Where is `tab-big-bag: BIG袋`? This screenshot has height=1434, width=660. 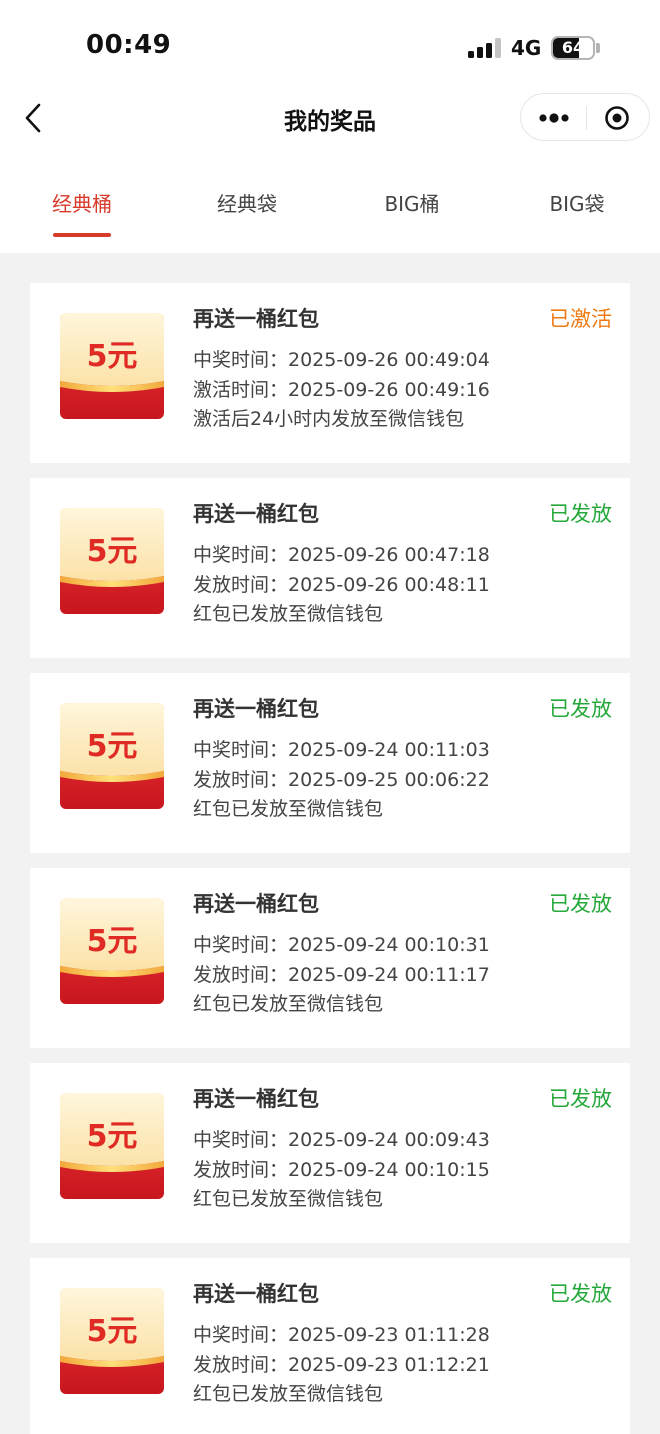 tab-big-bag: BIG袋 is located at coordinates (577, 202).